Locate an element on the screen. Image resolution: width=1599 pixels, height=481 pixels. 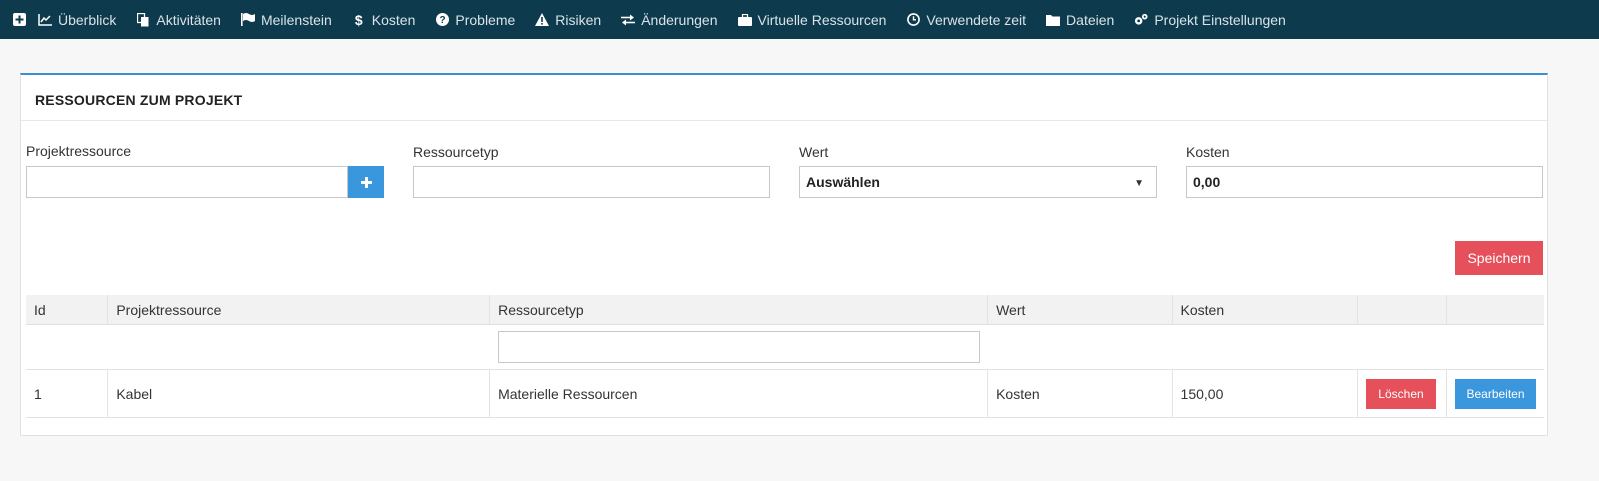
nav-label: Virtuelle Ressourcen is located at coordinates (822, 19).